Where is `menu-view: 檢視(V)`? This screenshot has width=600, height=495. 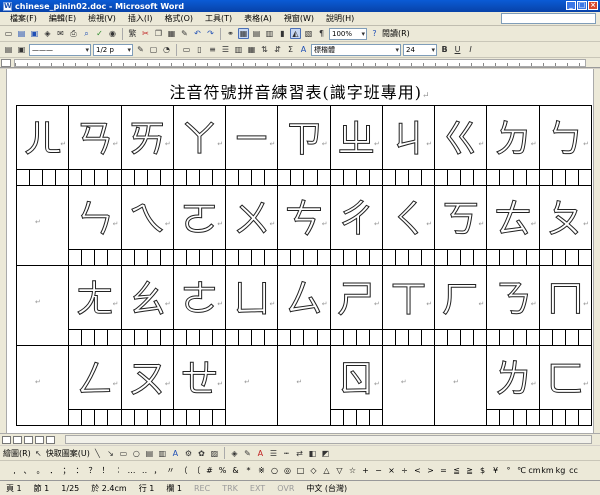 menu-view: 檢視(V) is located at coordinates (102, 18).